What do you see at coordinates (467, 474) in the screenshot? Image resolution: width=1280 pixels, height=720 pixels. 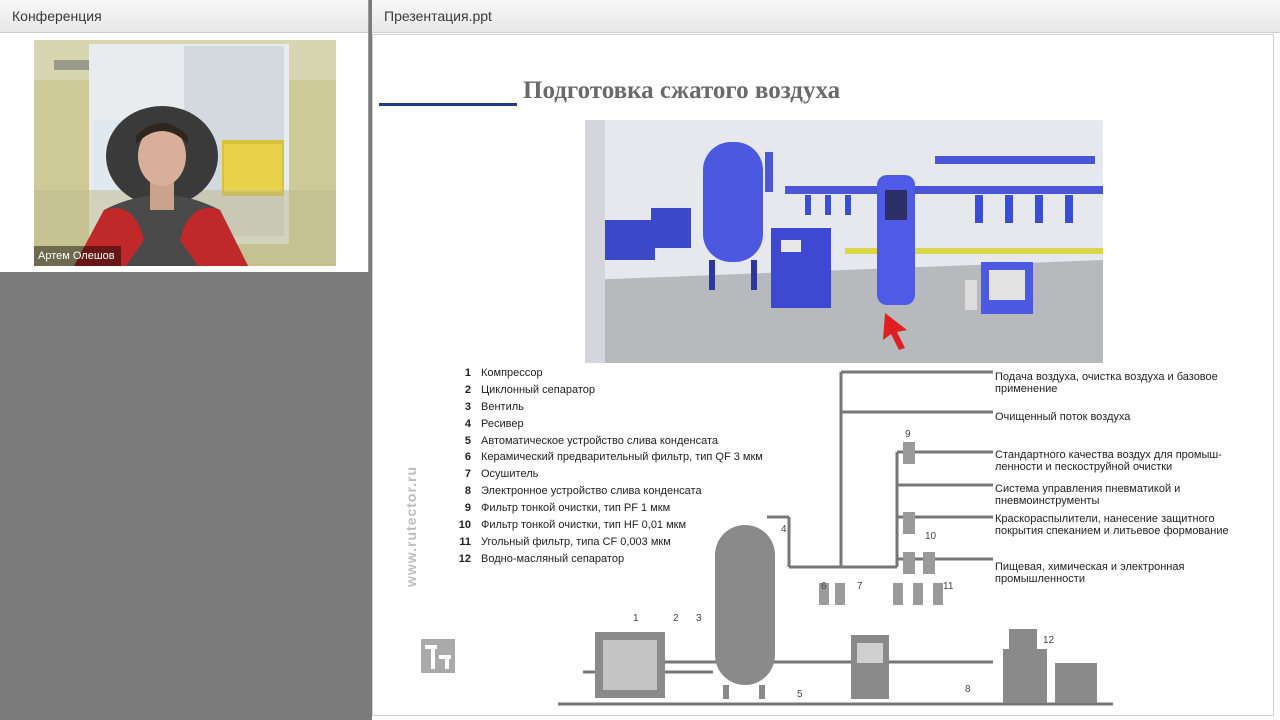 I see `legend-number: 7` at bounding box center [467, 474].